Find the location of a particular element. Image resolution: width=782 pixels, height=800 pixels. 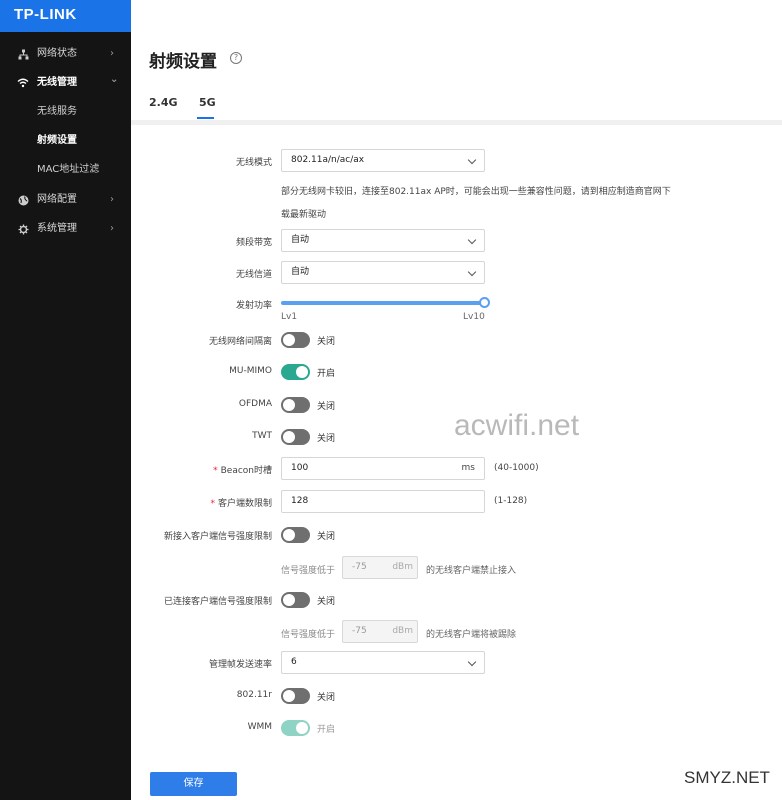

sidebar-item-wireless: 无线管理 ⌄ is located at coordinates (65, 83).